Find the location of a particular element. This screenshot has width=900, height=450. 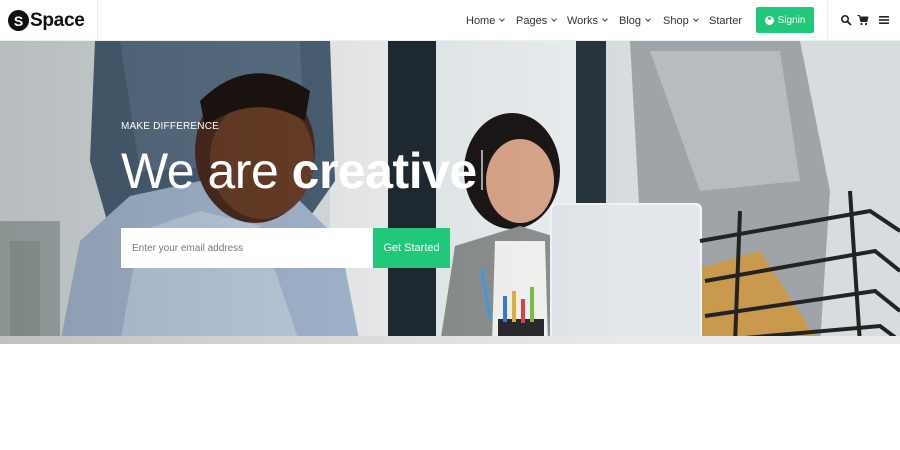

nav-label-shop: Shop is located at coordinates (676, 20).